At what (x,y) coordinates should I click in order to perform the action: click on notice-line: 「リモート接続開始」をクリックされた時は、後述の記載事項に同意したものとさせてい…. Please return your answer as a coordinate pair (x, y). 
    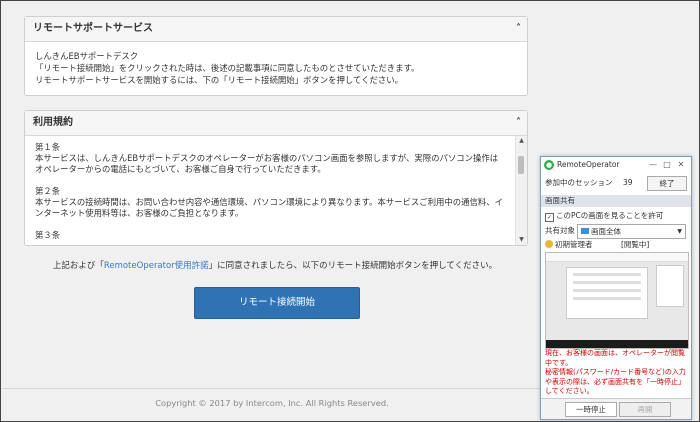
    Looking at the image, I should click on (227, 68).